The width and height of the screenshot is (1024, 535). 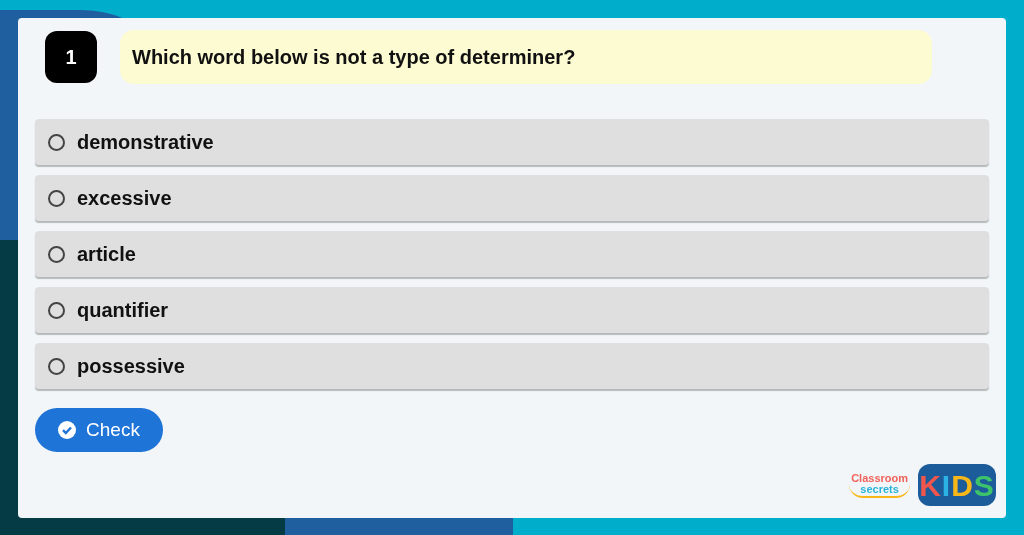 What do you see at coordinates (123, 310) in the screenshot?
I see `option-label: quantifier` at bounding box center [123, 310].